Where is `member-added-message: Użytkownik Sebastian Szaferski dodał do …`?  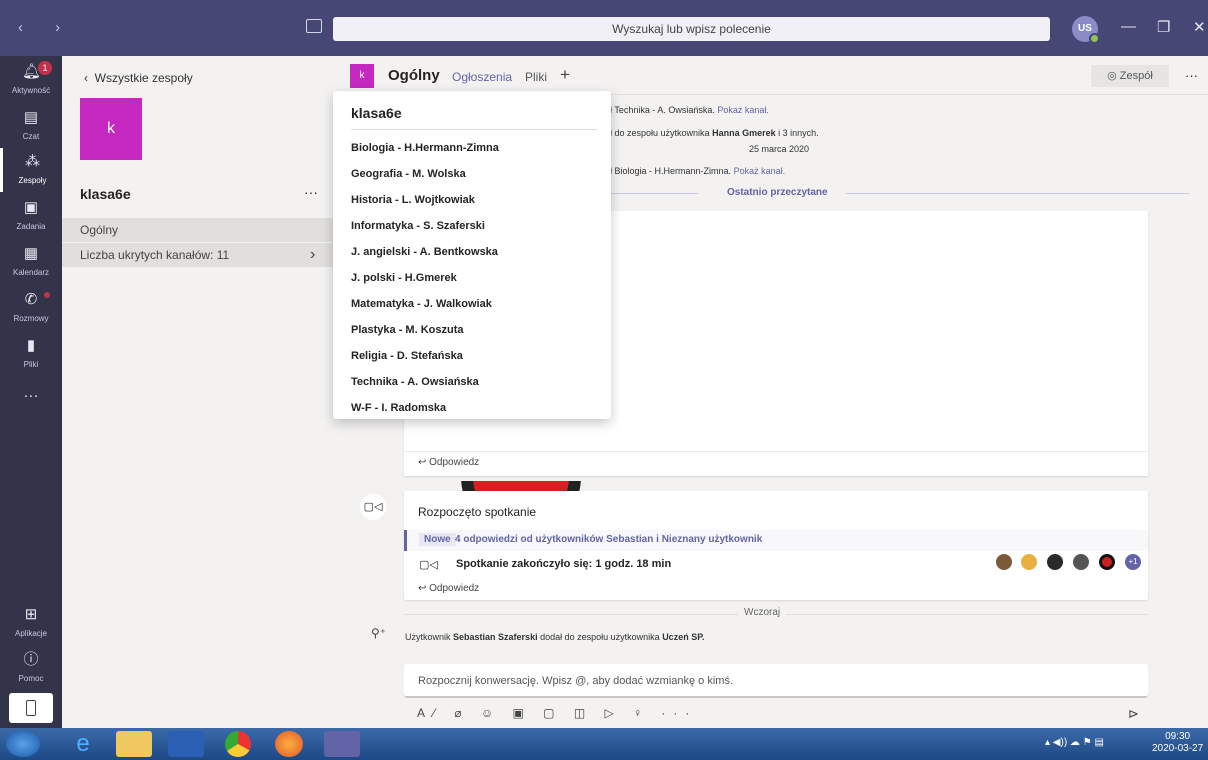 member-added-message: Użytkownik Sebastian Szaferski dodał do … is located at coordinates (555, 637).